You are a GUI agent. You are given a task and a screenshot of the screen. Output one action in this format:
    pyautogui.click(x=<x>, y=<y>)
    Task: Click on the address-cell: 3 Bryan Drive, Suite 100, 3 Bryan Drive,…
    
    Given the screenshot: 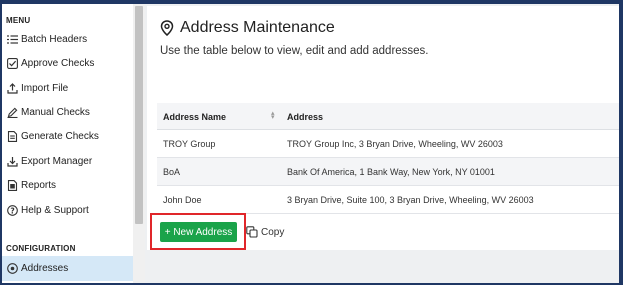 What is the action you would take?
    pyautogui.click(x=410, y=200)
    